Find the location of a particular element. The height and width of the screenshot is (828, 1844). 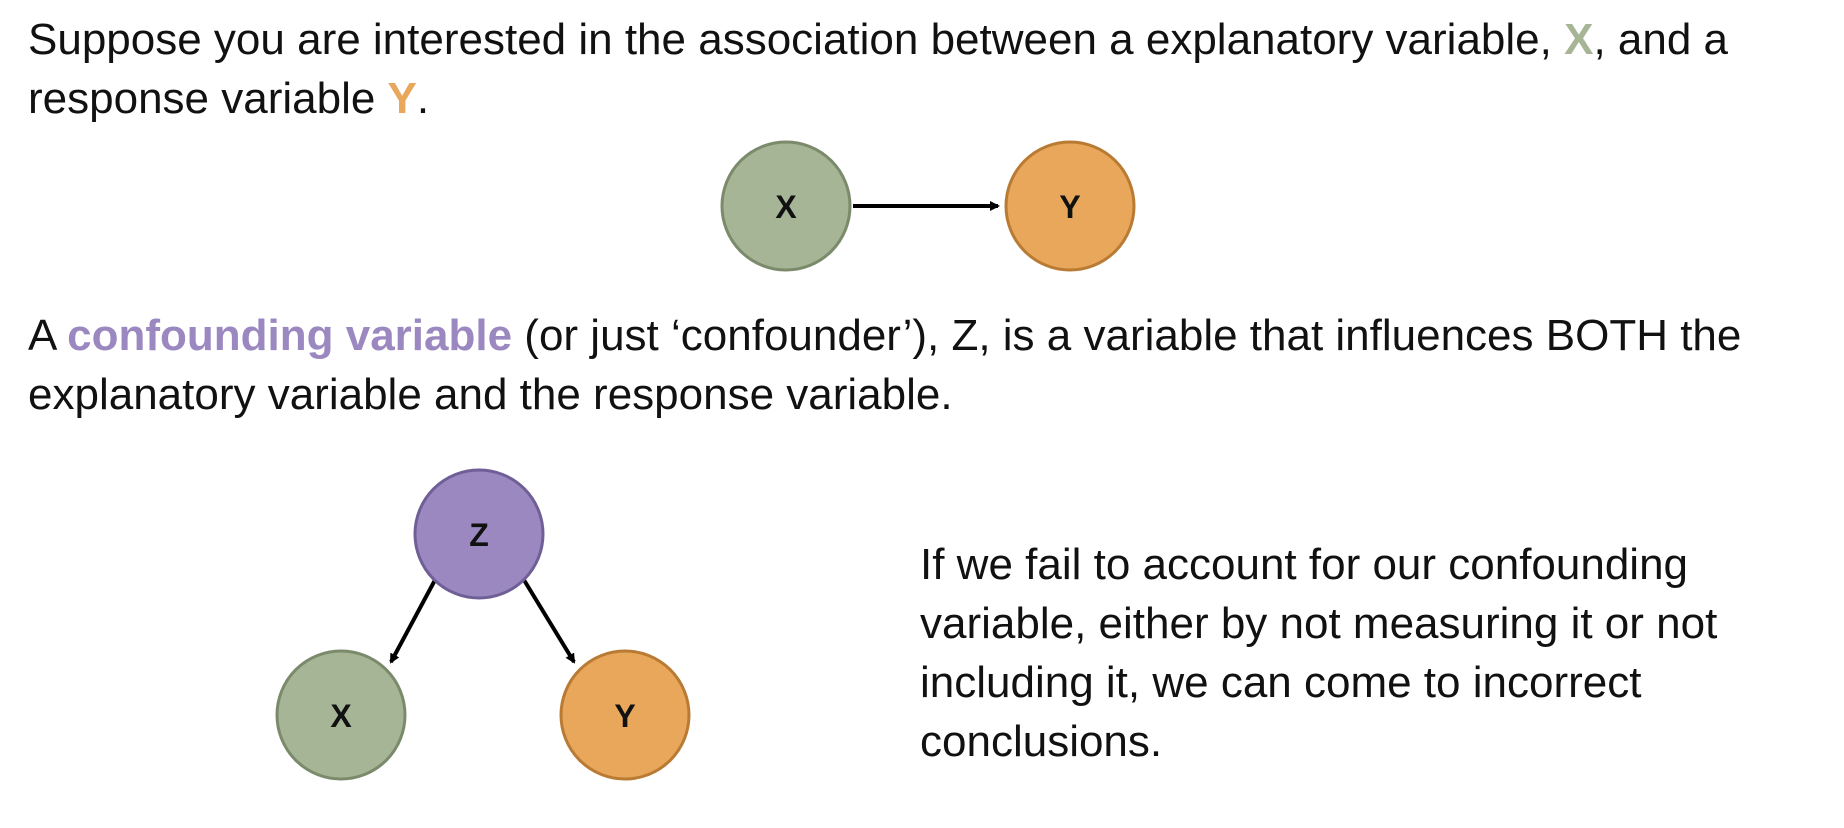

z-to-y-arrow is located at coordinates (549, 621).